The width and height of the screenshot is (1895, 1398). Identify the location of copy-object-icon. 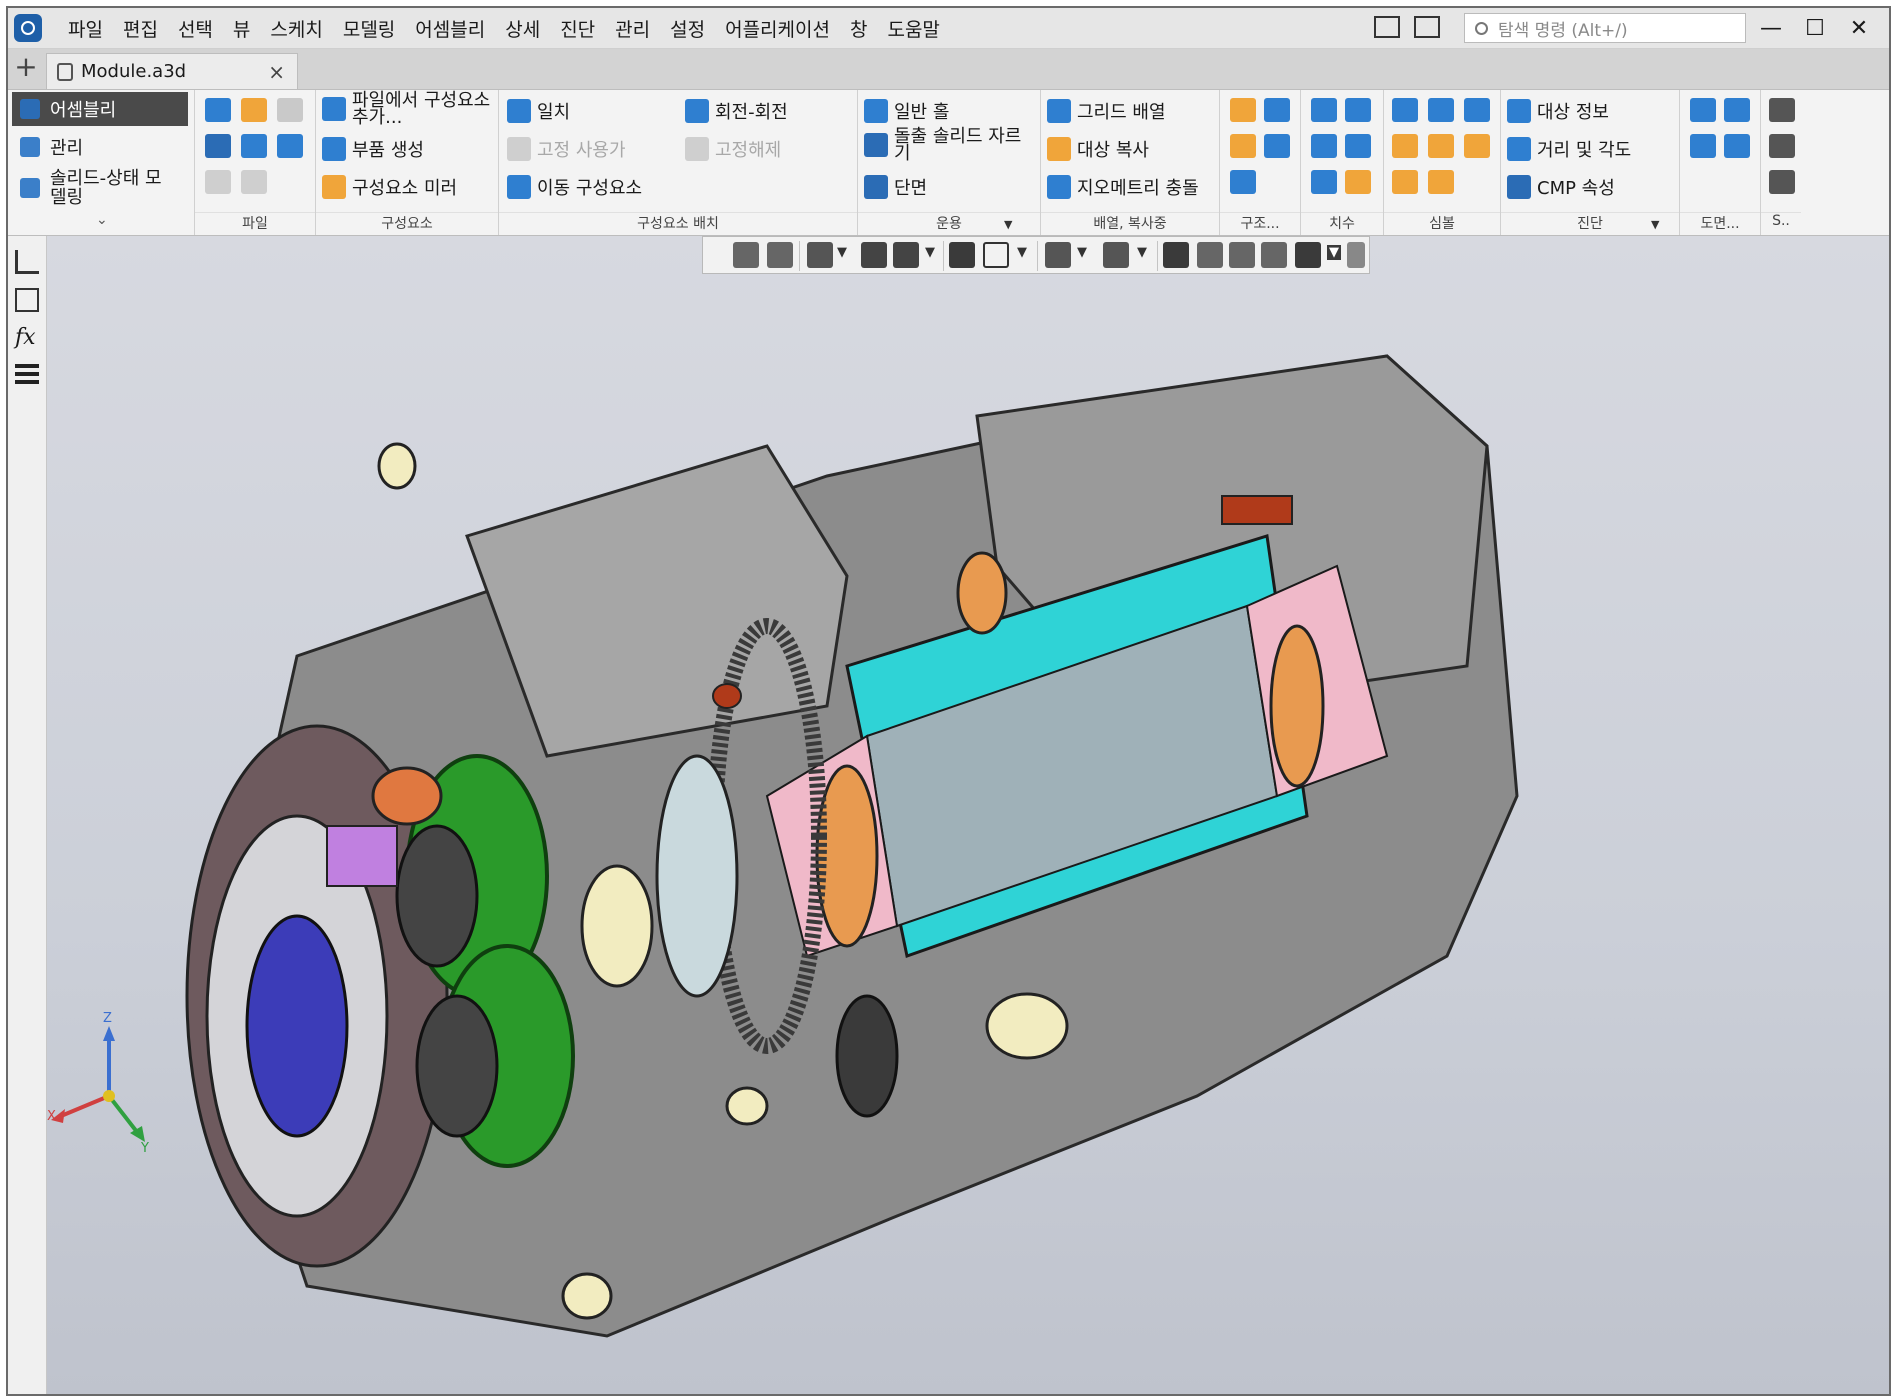
(1059, 149).